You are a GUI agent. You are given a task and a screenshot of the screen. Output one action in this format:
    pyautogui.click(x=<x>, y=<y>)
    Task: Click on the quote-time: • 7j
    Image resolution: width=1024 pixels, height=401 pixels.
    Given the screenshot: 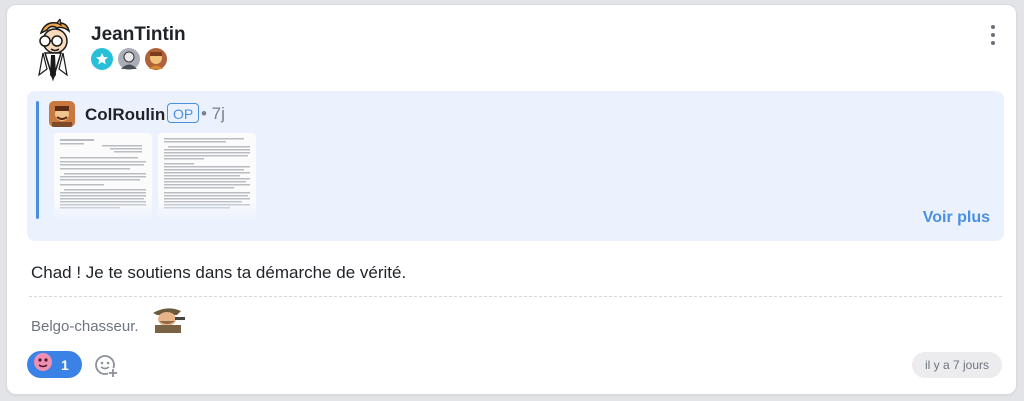 What is the action you would take?
    pyautogui.click(x=213, y=113)
    